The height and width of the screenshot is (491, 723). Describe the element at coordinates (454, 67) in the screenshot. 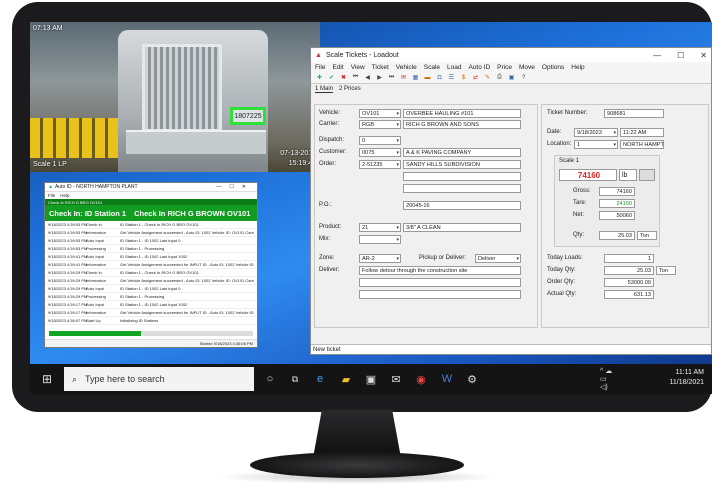

I see `menu-load: Load` at that location.